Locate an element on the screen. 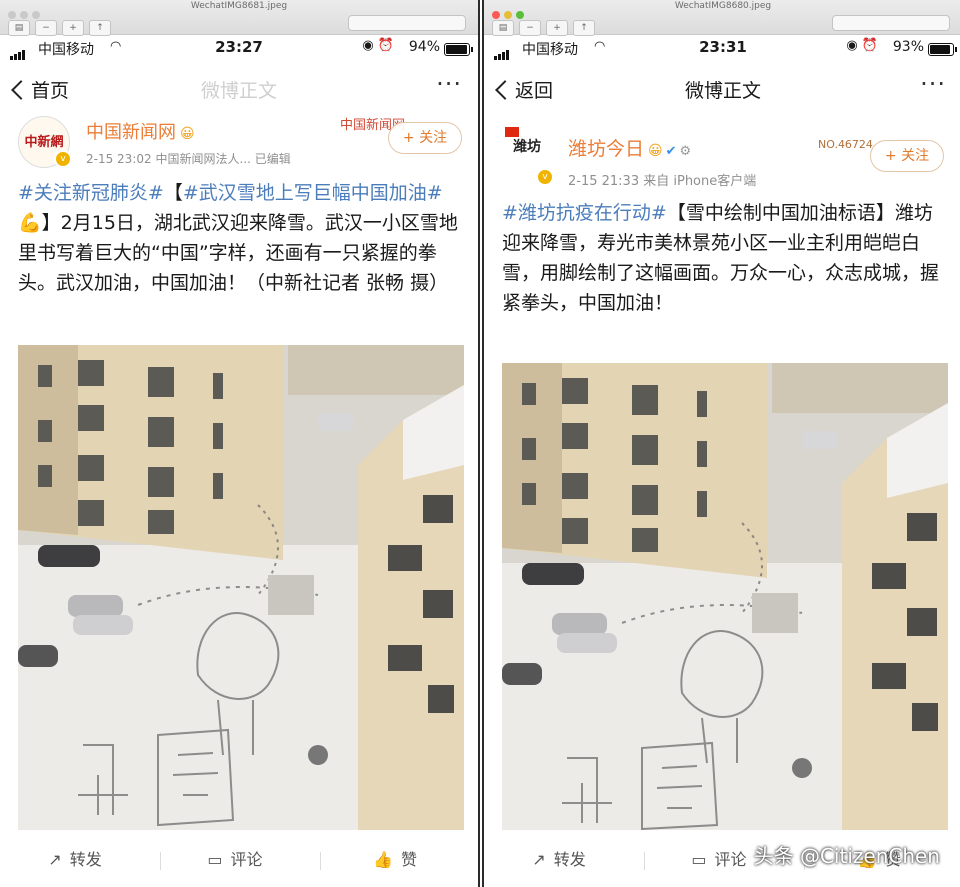 This screenshot has height=887, width=960. fans-badge: NO.46724 is located at coordinates (845, 144).